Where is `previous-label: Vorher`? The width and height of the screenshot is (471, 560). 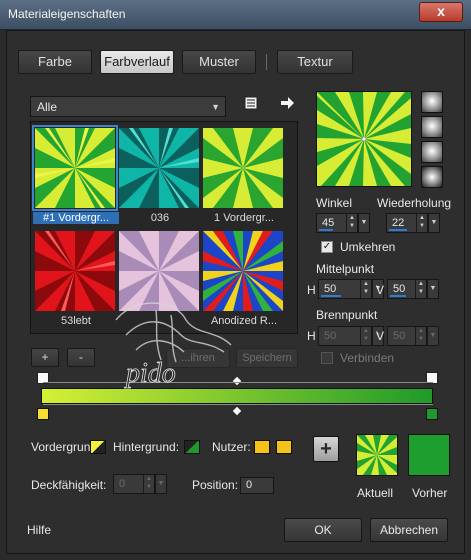
previous-label: Vorher is located at coordinates (430, 493).